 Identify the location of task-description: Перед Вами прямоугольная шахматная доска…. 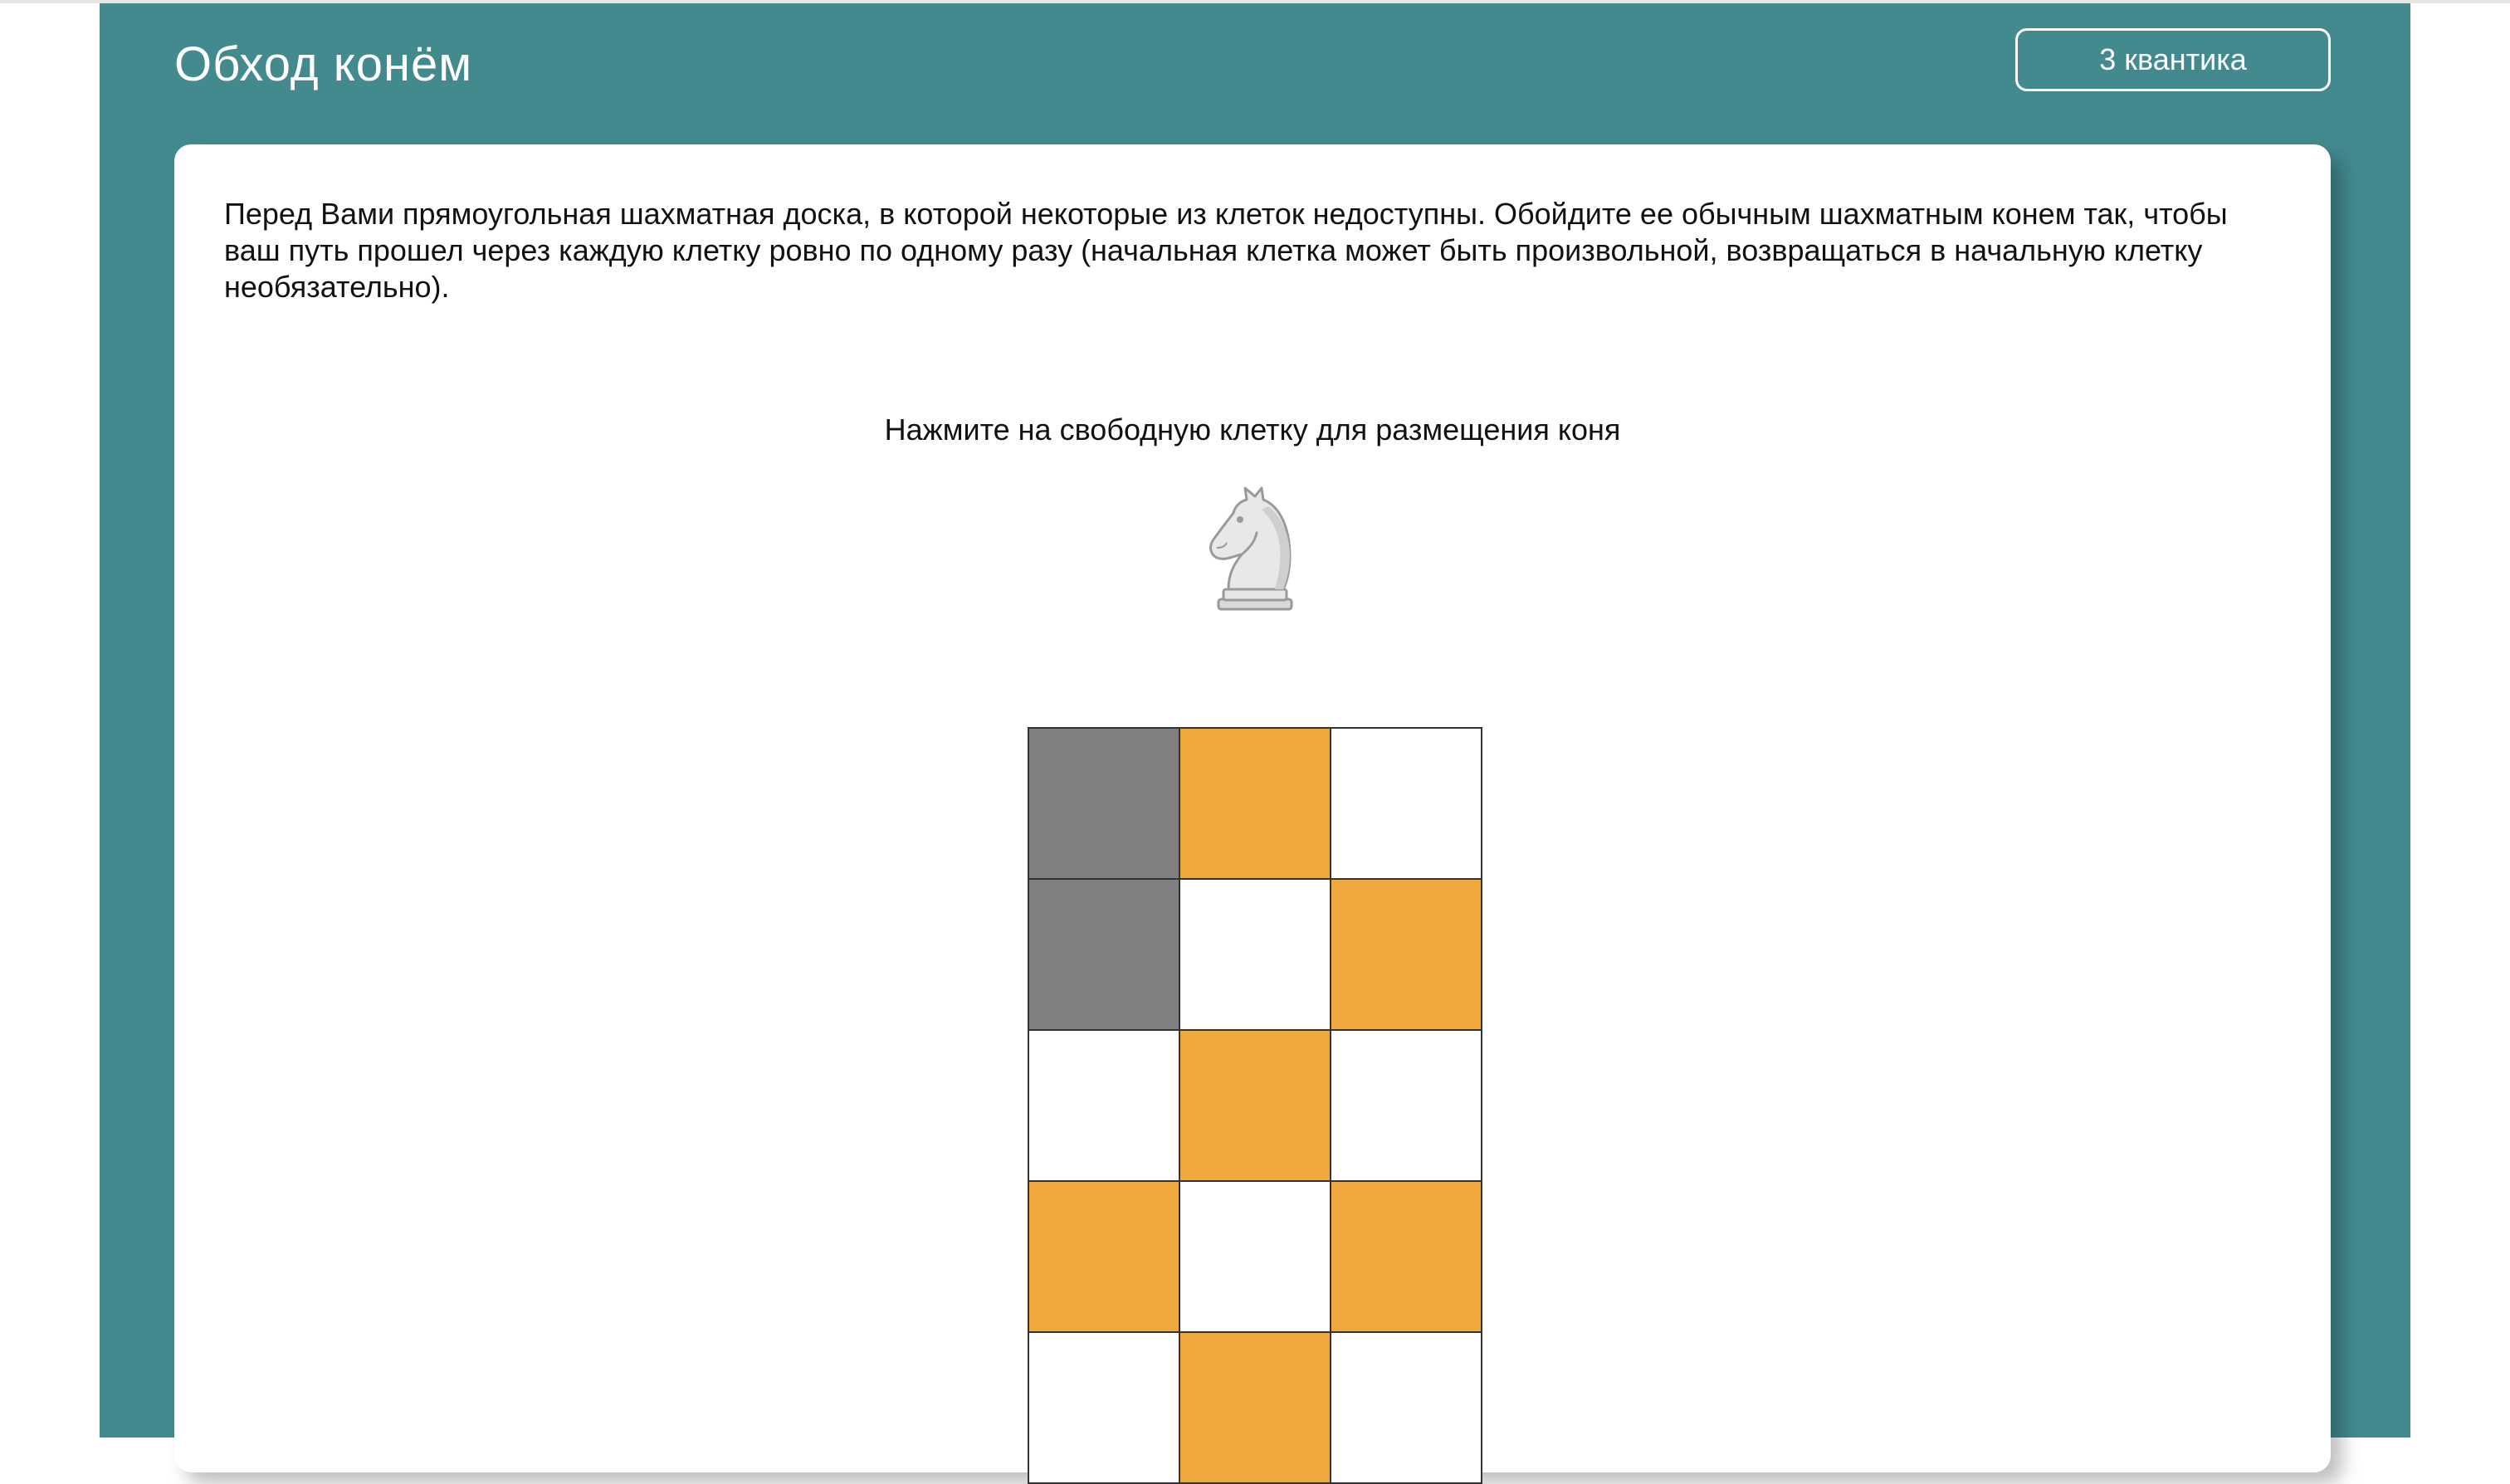
(1226, 250).